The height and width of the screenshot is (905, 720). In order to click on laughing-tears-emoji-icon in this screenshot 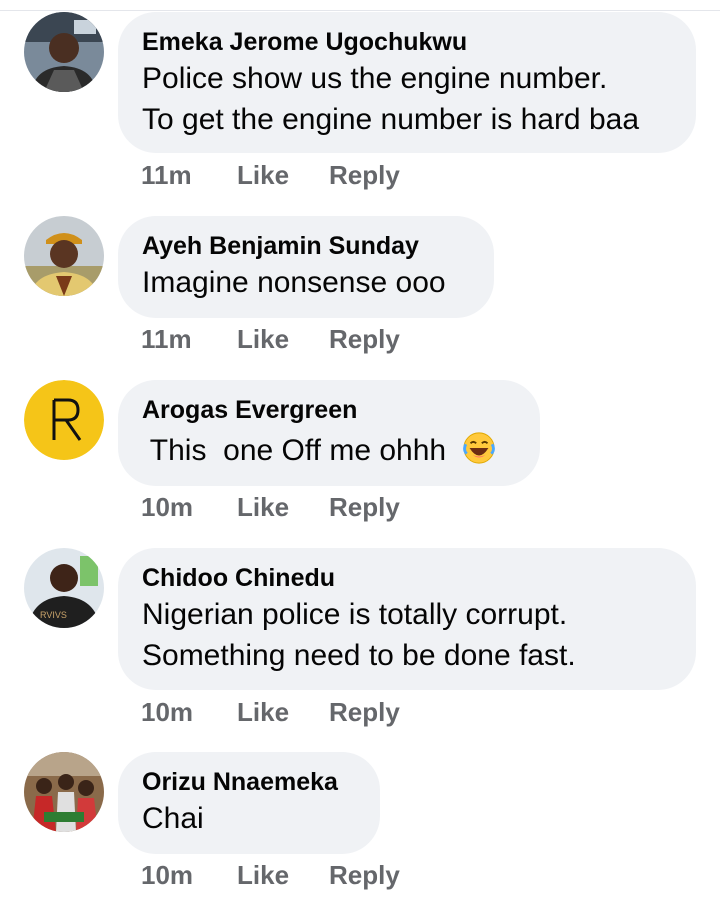, I will do `click(479, 448)`.